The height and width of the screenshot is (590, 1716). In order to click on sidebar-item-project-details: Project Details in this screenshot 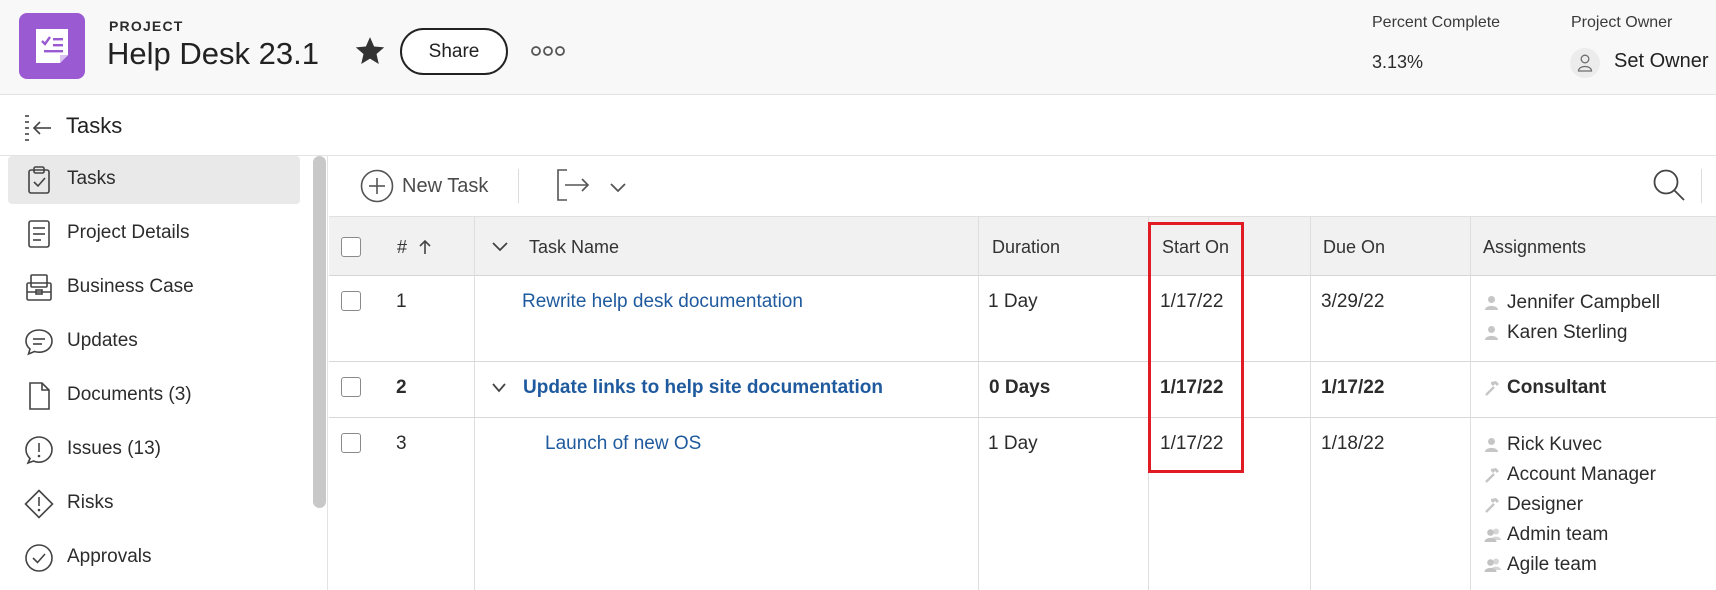, I will do `click(154, 234)`.